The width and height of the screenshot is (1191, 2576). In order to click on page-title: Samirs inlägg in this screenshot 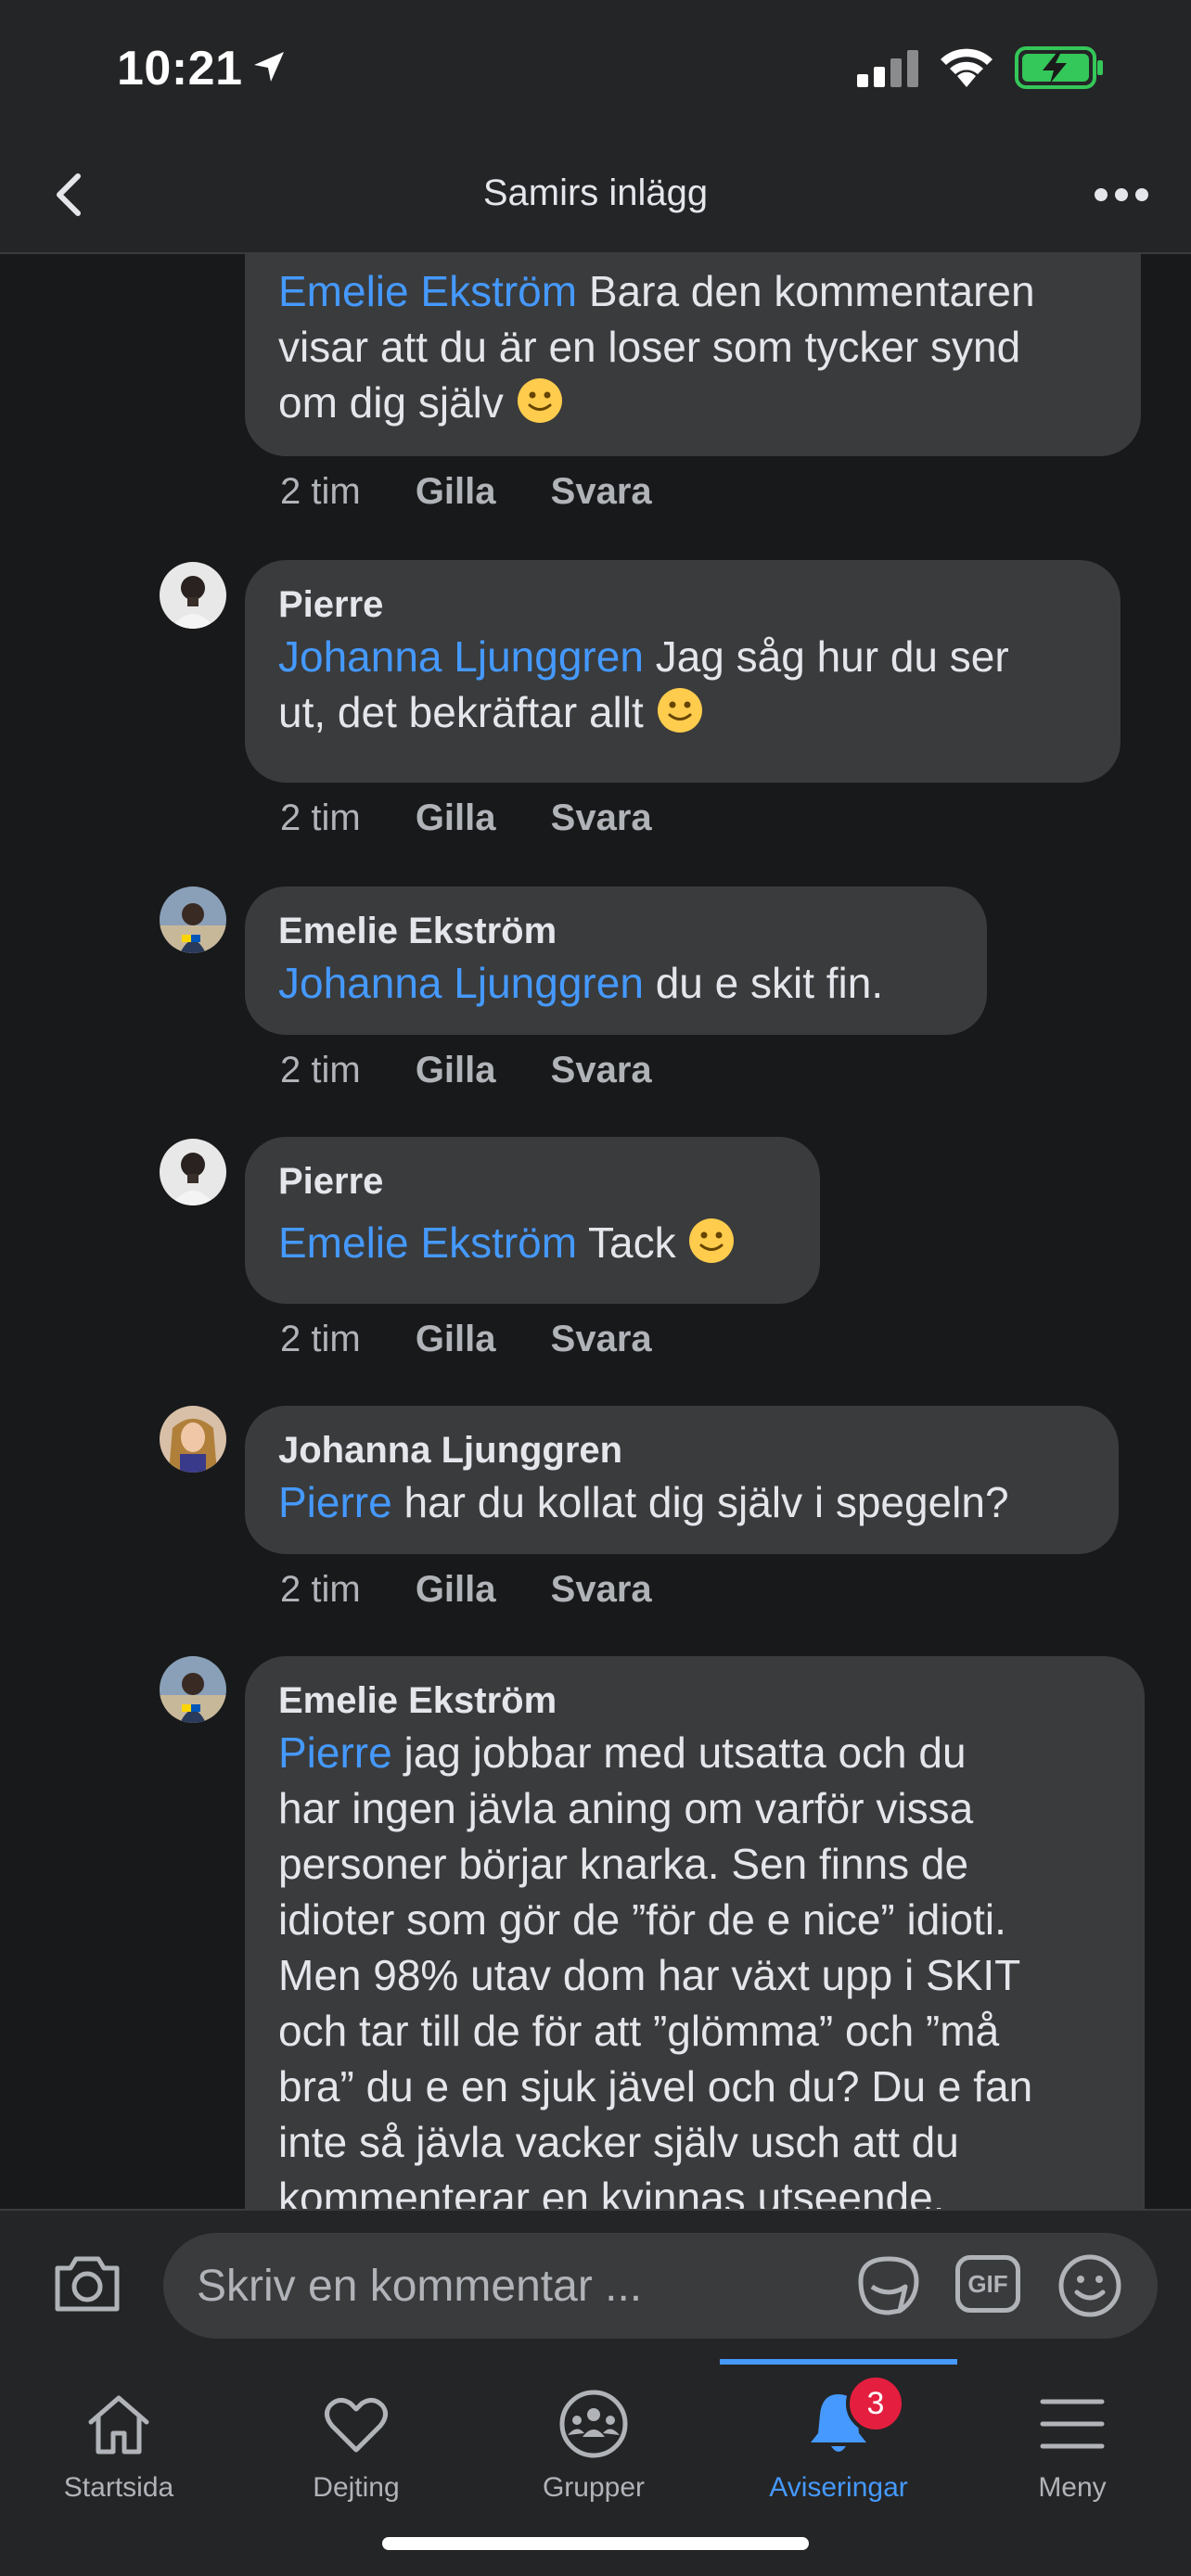, I will do `click(595, 192)`.